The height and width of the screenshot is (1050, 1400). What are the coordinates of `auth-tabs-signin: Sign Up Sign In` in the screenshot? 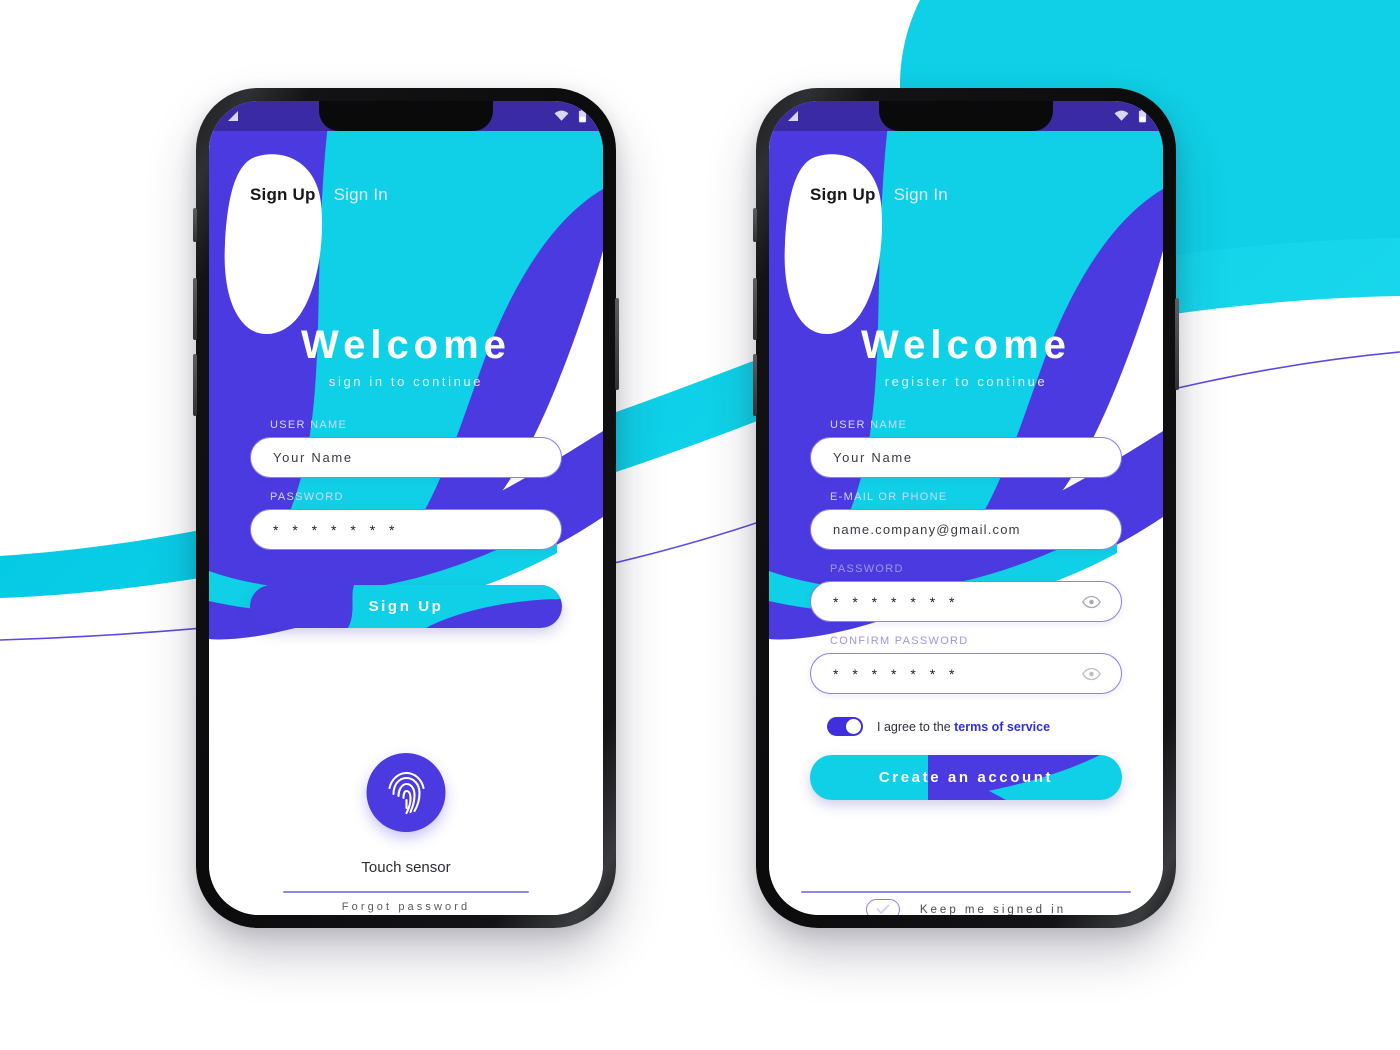 It's located at (406, 195).